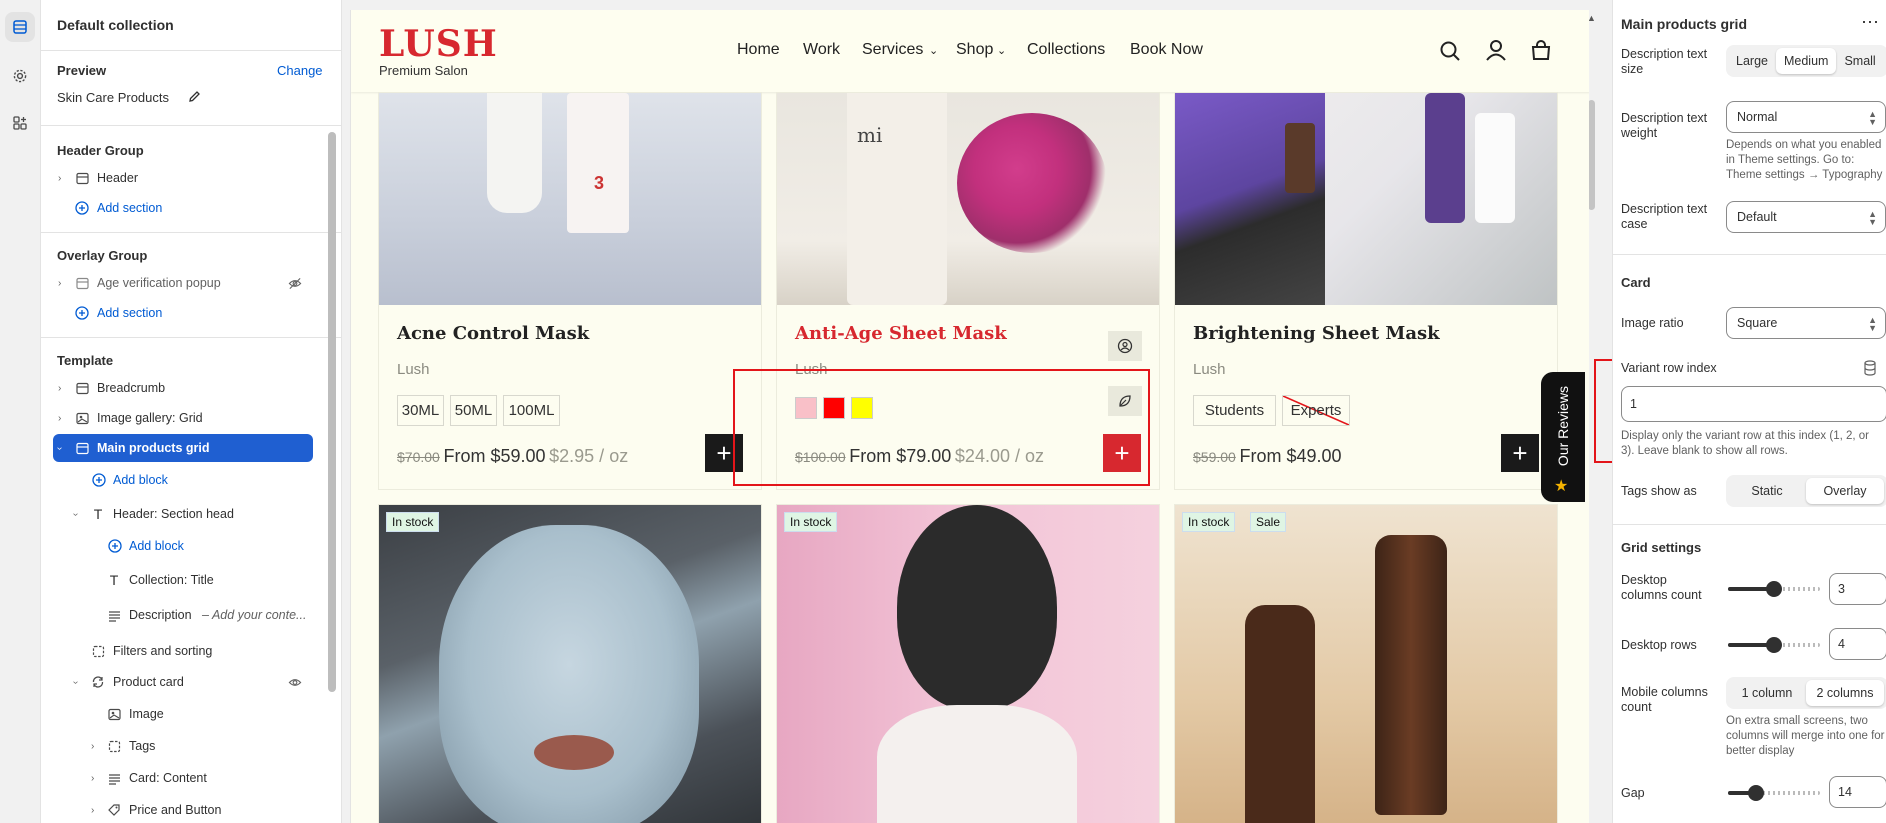  What do you see at coordinates (1806, 323) in the screenshot?
I see `image-ratio-select: Square ▲ ▼` at bounding box center [1806, 323].